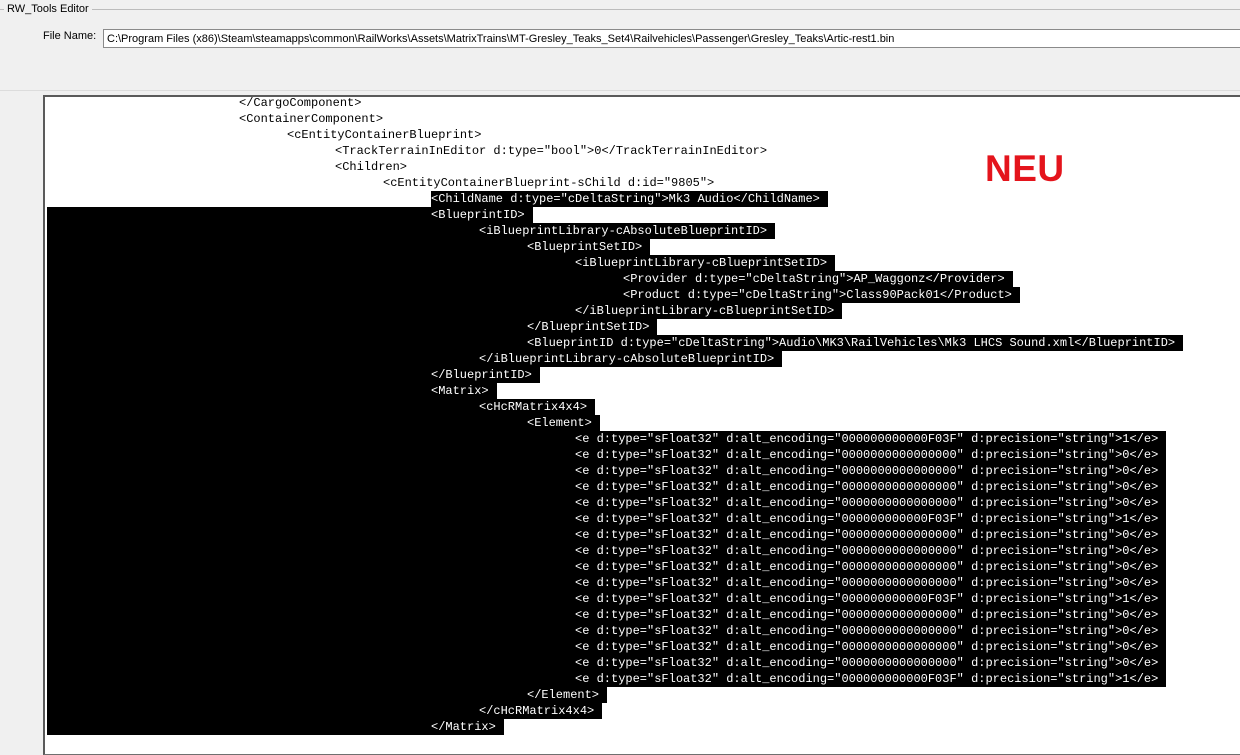  I want to click on line-text: <iBlueprintLibrary-cAbsoluteBlueprintID>, so click(627, 231).